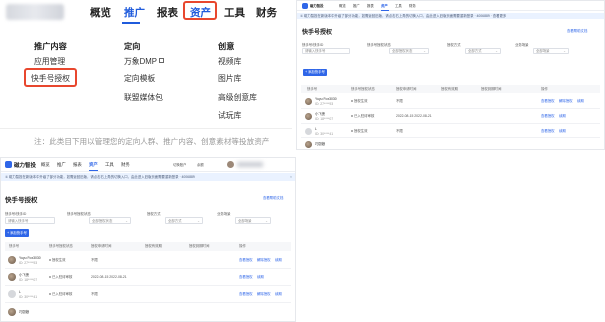 This screenshot has height=322, width=605. I want to click on filter-label-method: 授权方式, so click(154, 214).